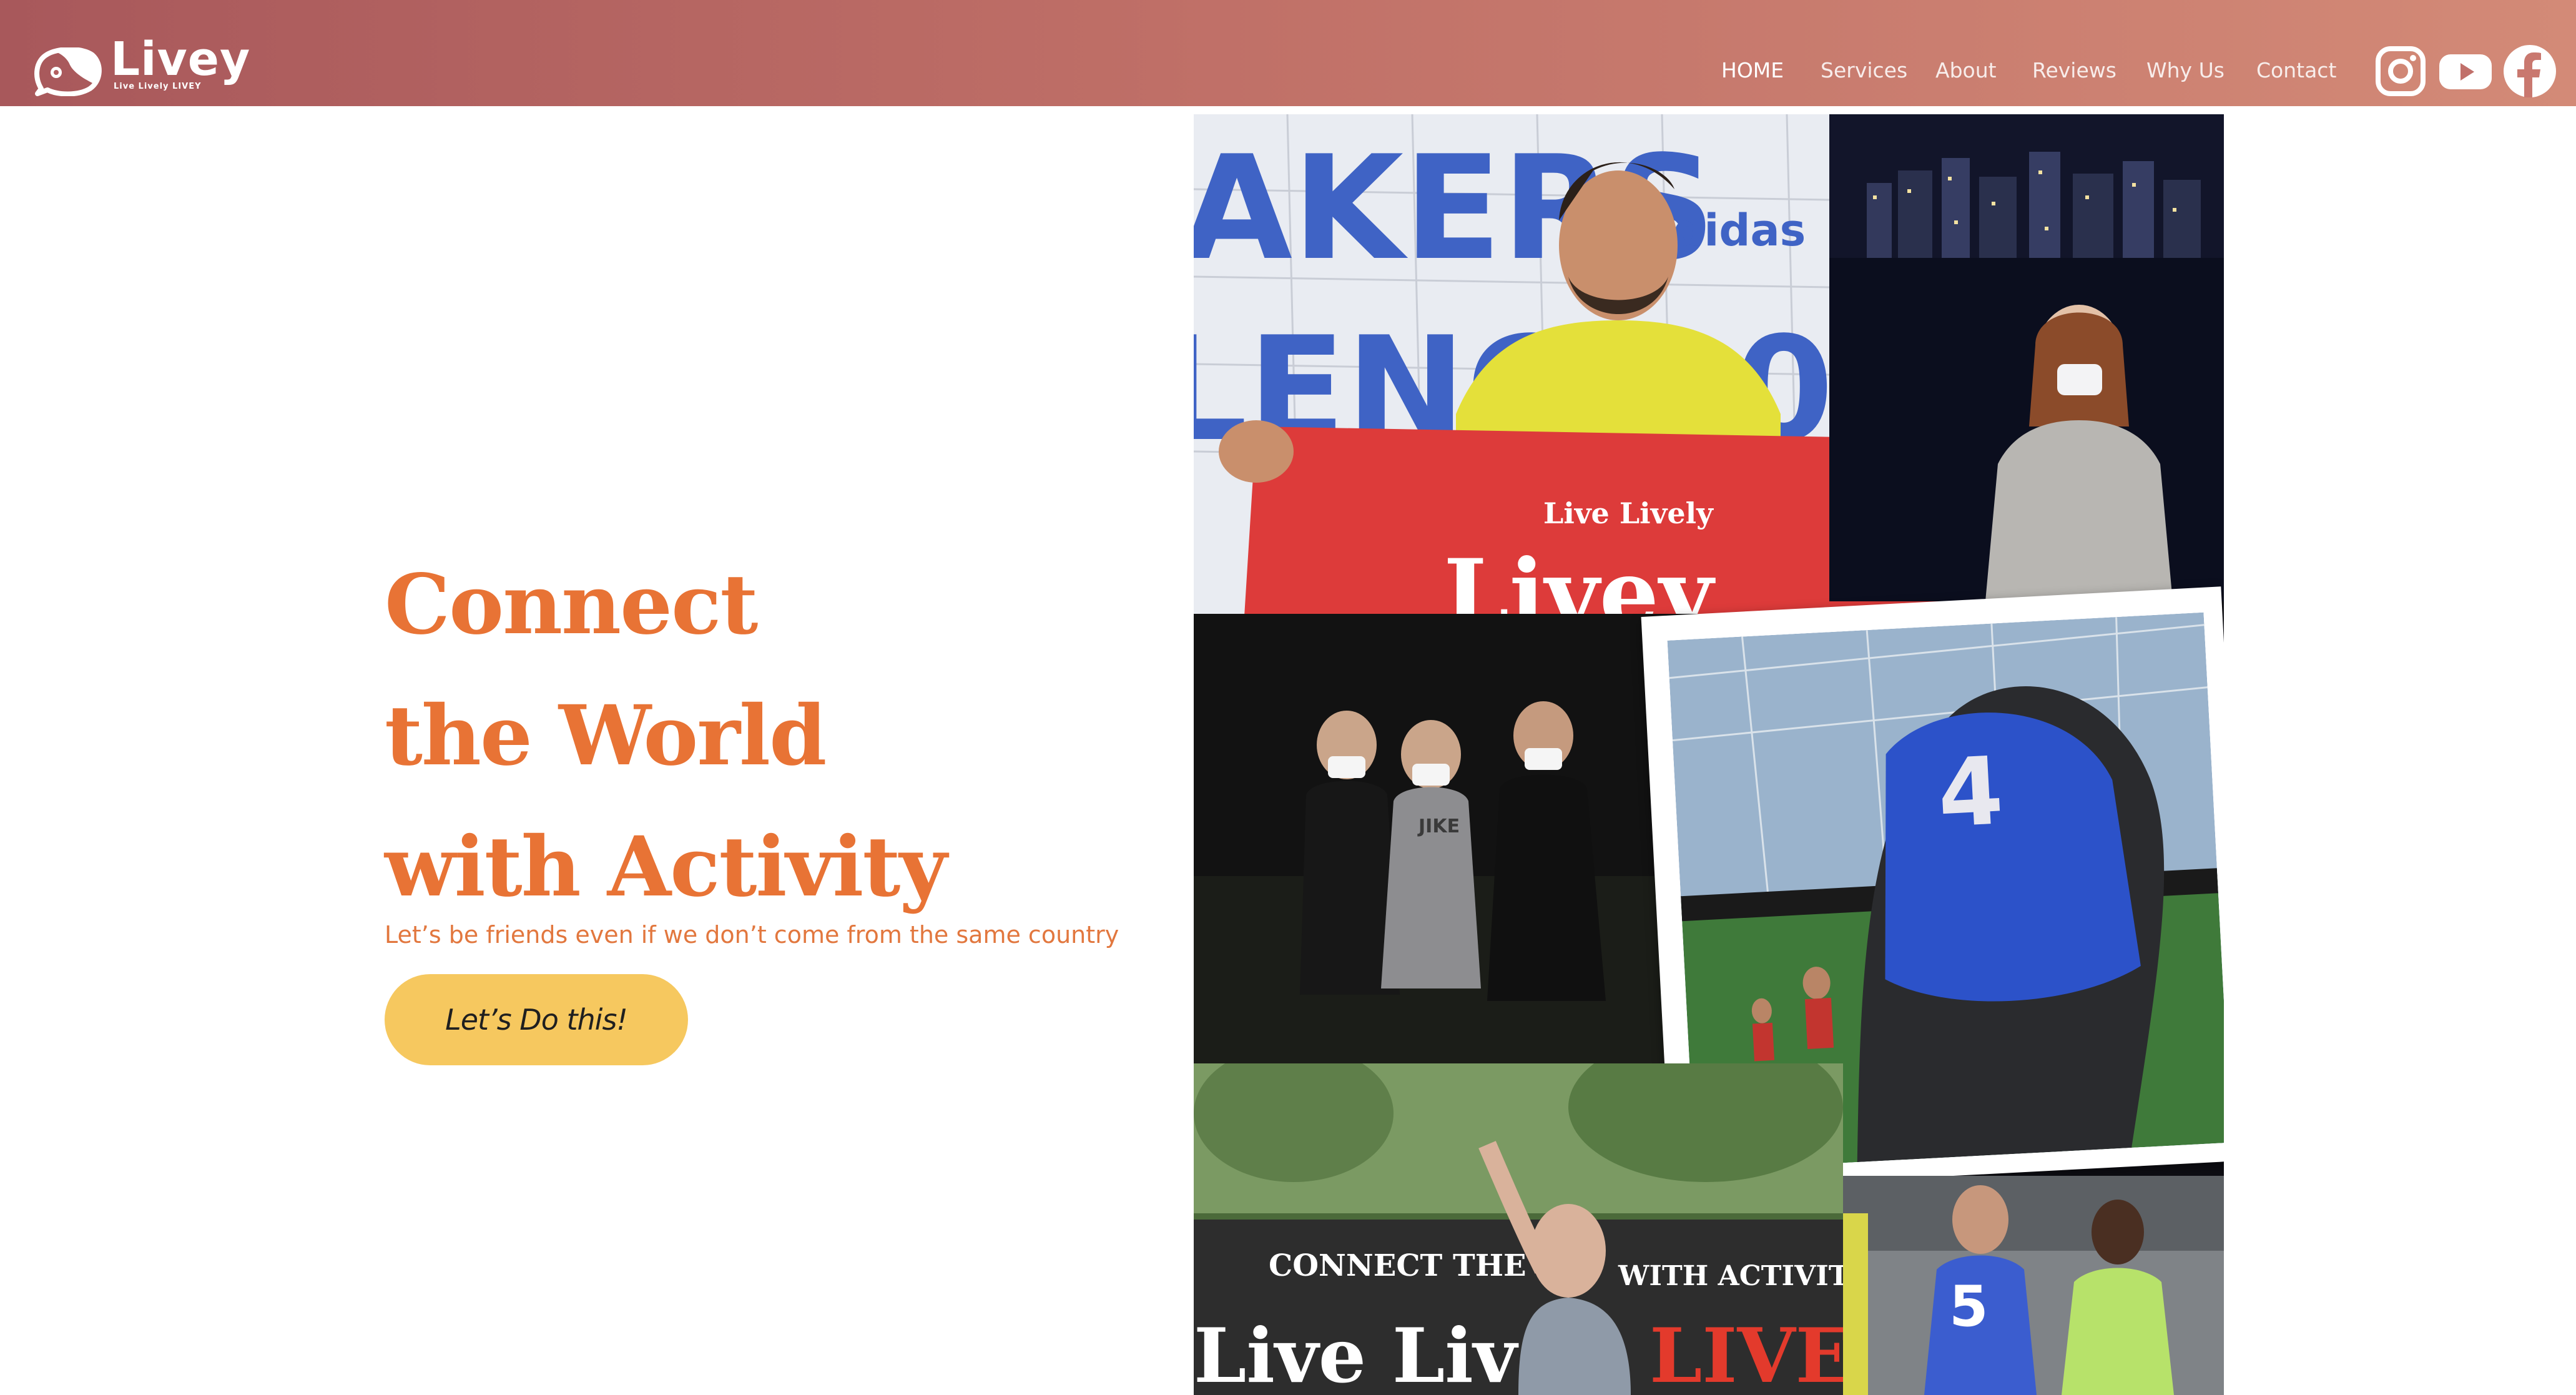 Image resolution: width=2576 pixels, height=1395 pixels. What do you see at coordinates (1397, 1265) in the screenshot?
I see `photo-banner-text-top-left: CONNECT THE` at bounding box center [1397, 1265].